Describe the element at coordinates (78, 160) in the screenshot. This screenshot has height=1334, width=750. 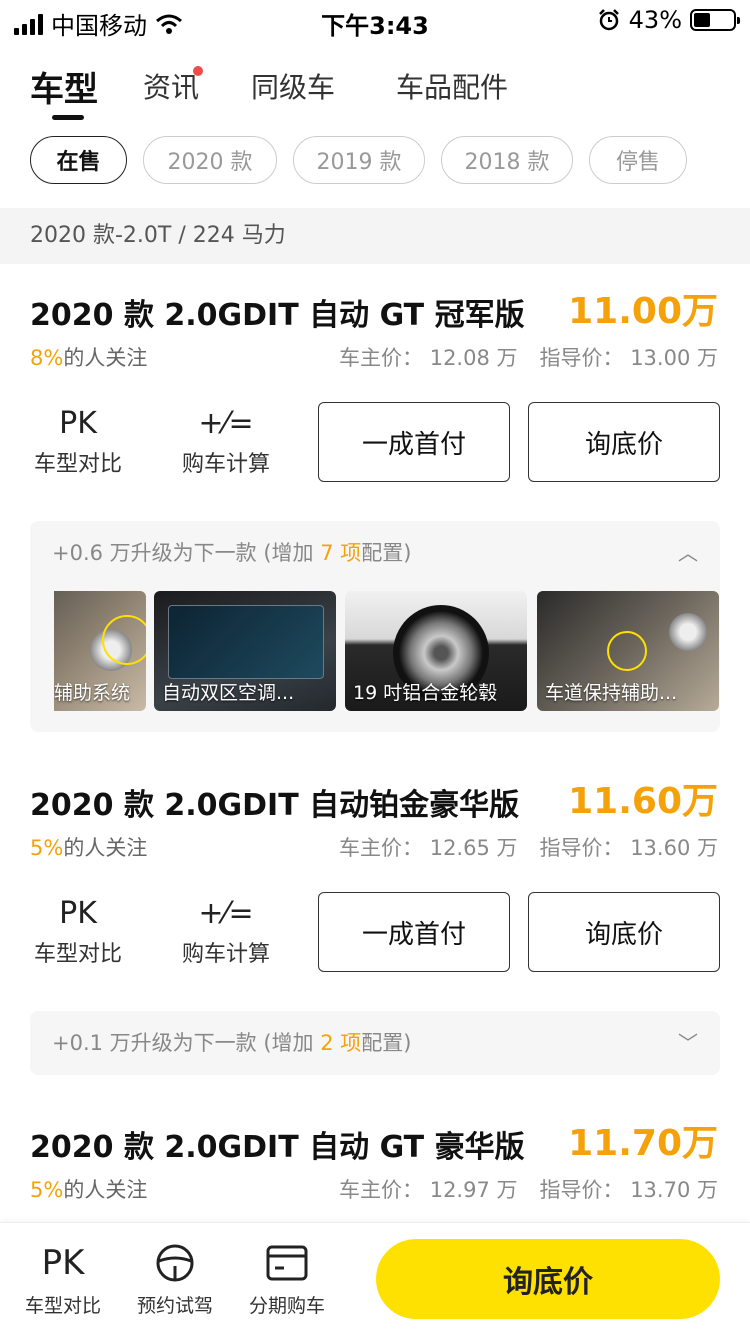
I see `chip-on-sale: 在售` at that location.